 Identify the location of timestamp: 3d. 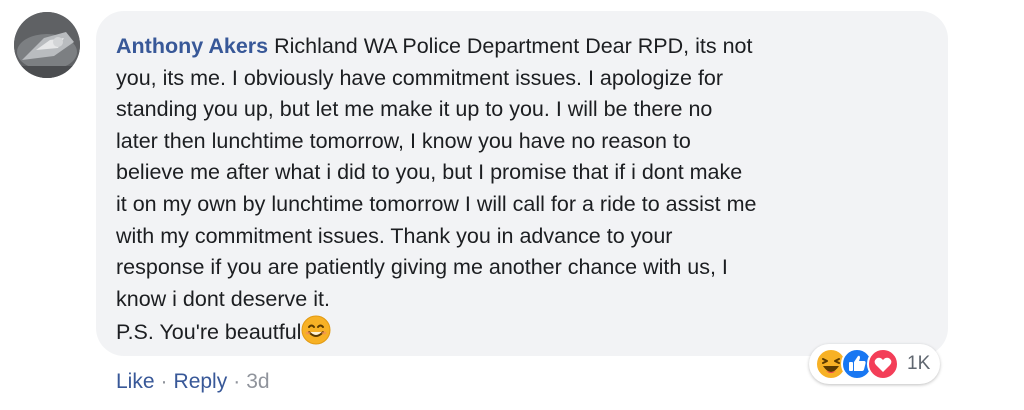
(257, 382).